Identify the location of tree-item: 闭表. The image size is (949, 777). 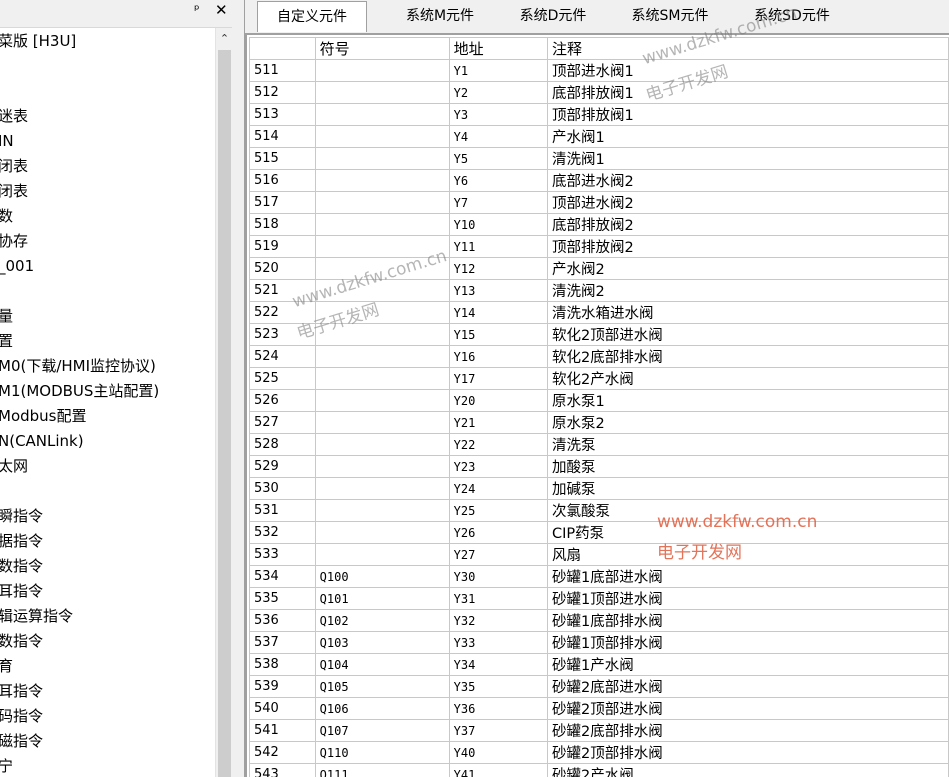
(14, 166).